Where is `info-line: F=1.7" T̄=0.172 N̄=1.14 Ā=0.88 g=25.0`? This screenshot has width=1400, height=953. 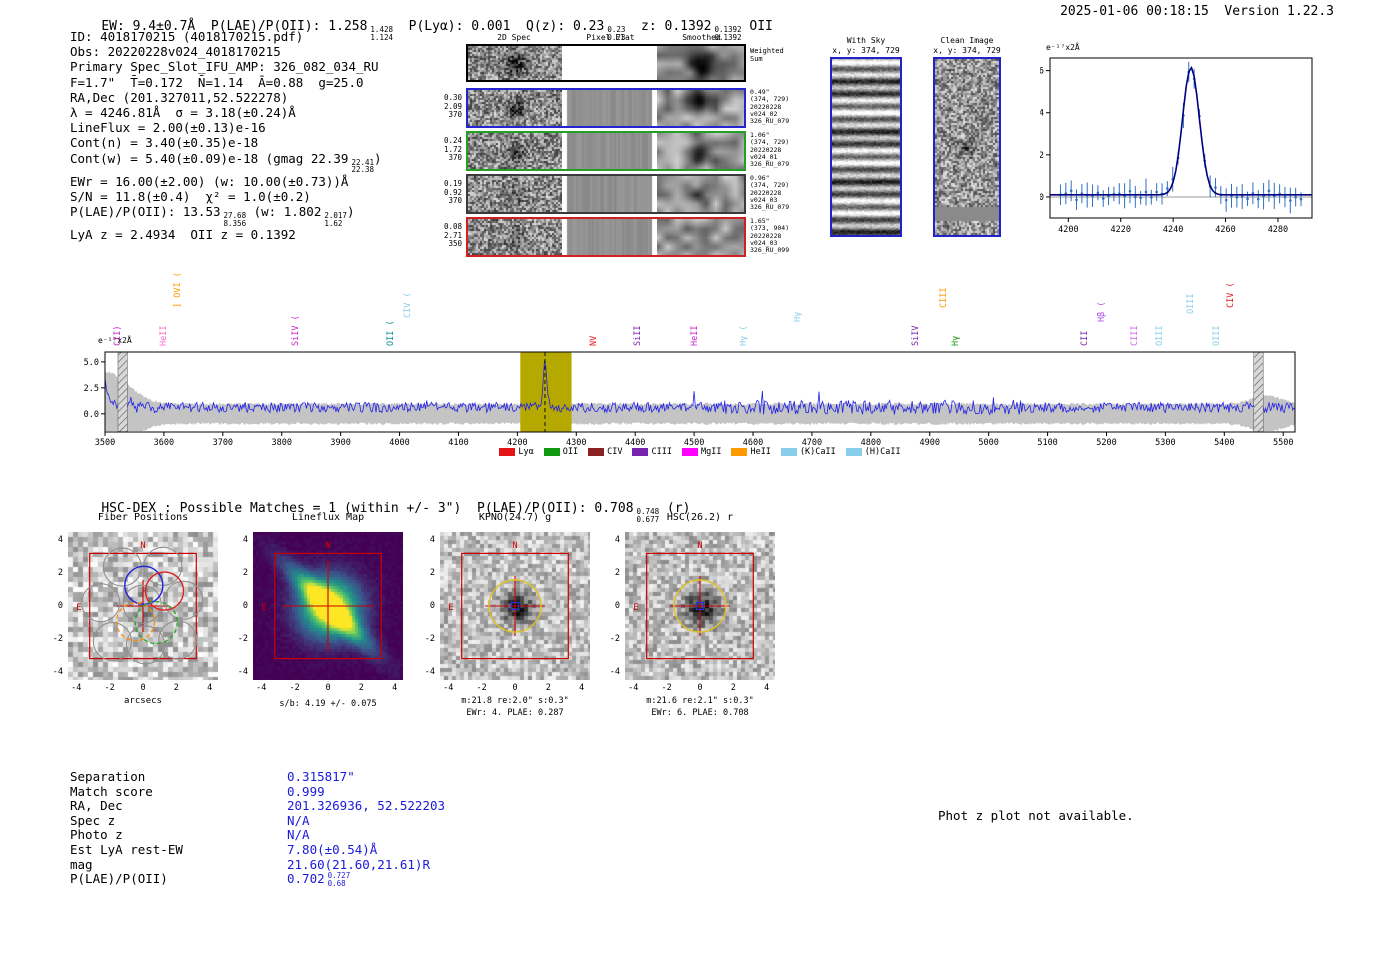
info-line: F=1.7" T̄=0.172 N̄=1.14 Ā=0.88 g=25.0 is located at coordinates (217, 82).